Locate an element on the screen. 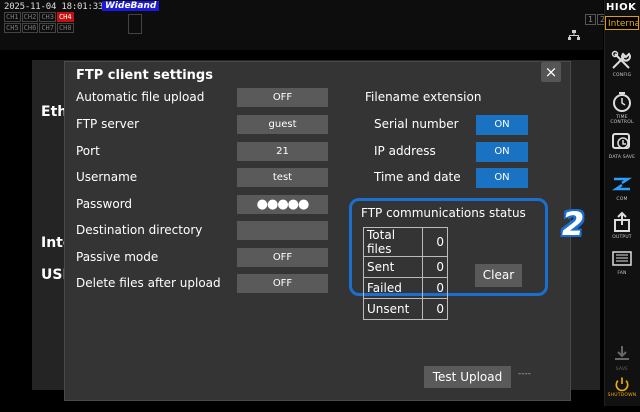 The image size is (640, 412). channel-indicator: CH5 is located at coordinates (12, 28).